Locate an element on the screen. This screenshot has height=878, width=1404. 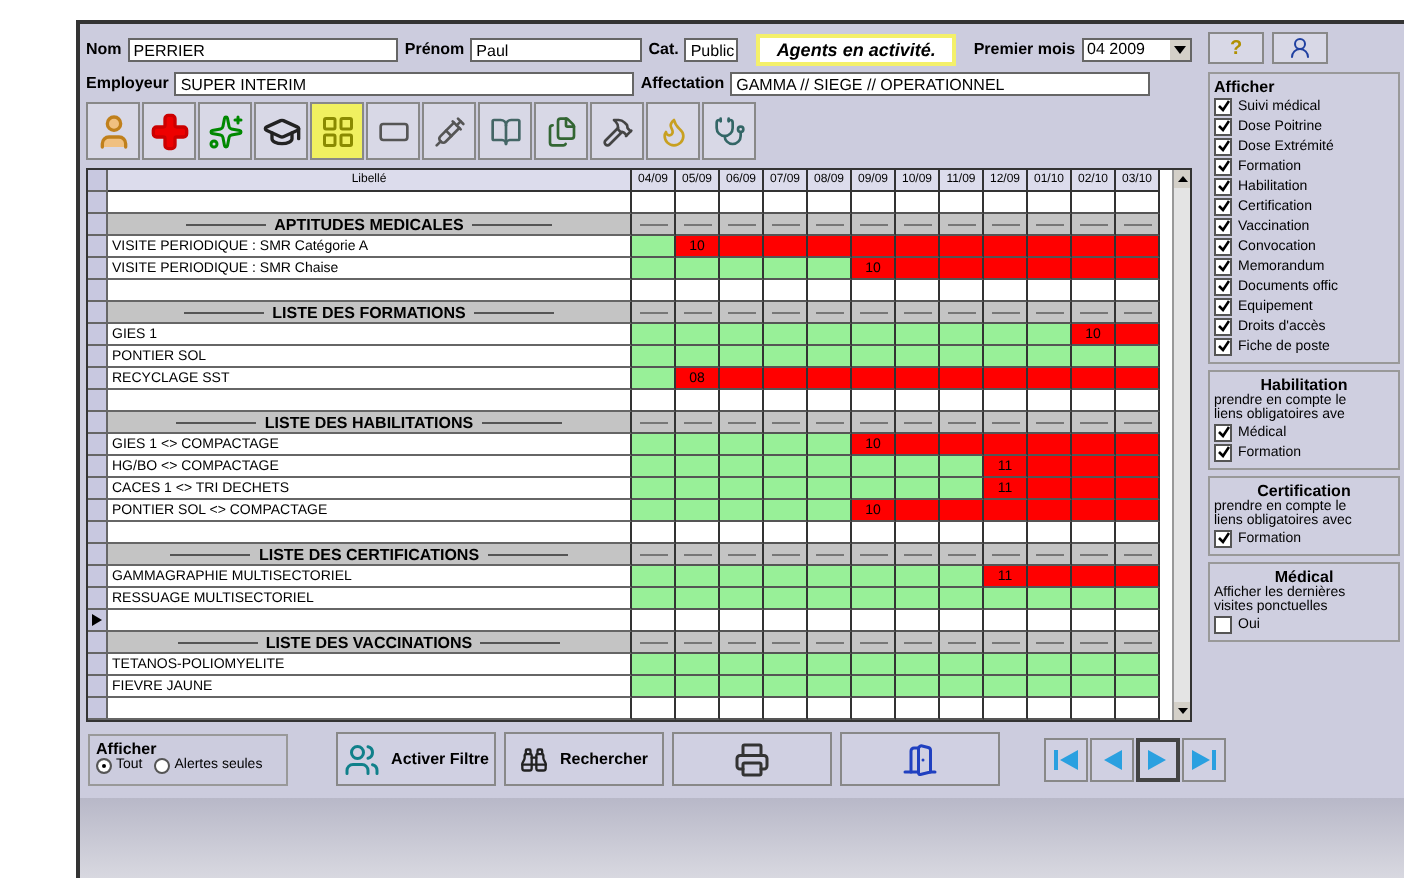
prenom-field: Paul is located at coordinates (556, 49).